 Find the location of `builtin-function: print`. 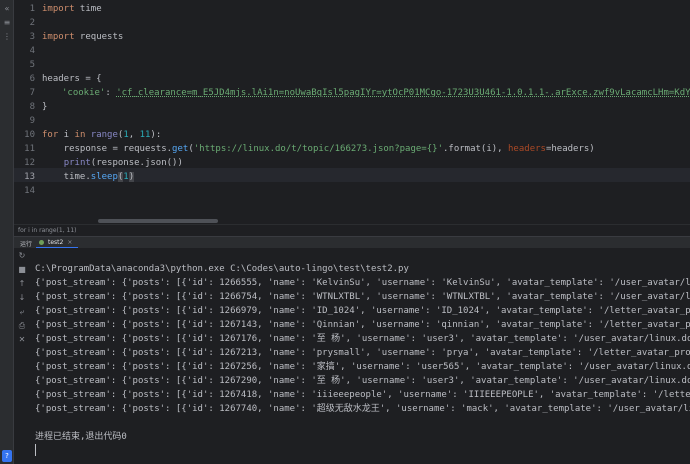

builtin-function: print is located at coordinates (77, 163).